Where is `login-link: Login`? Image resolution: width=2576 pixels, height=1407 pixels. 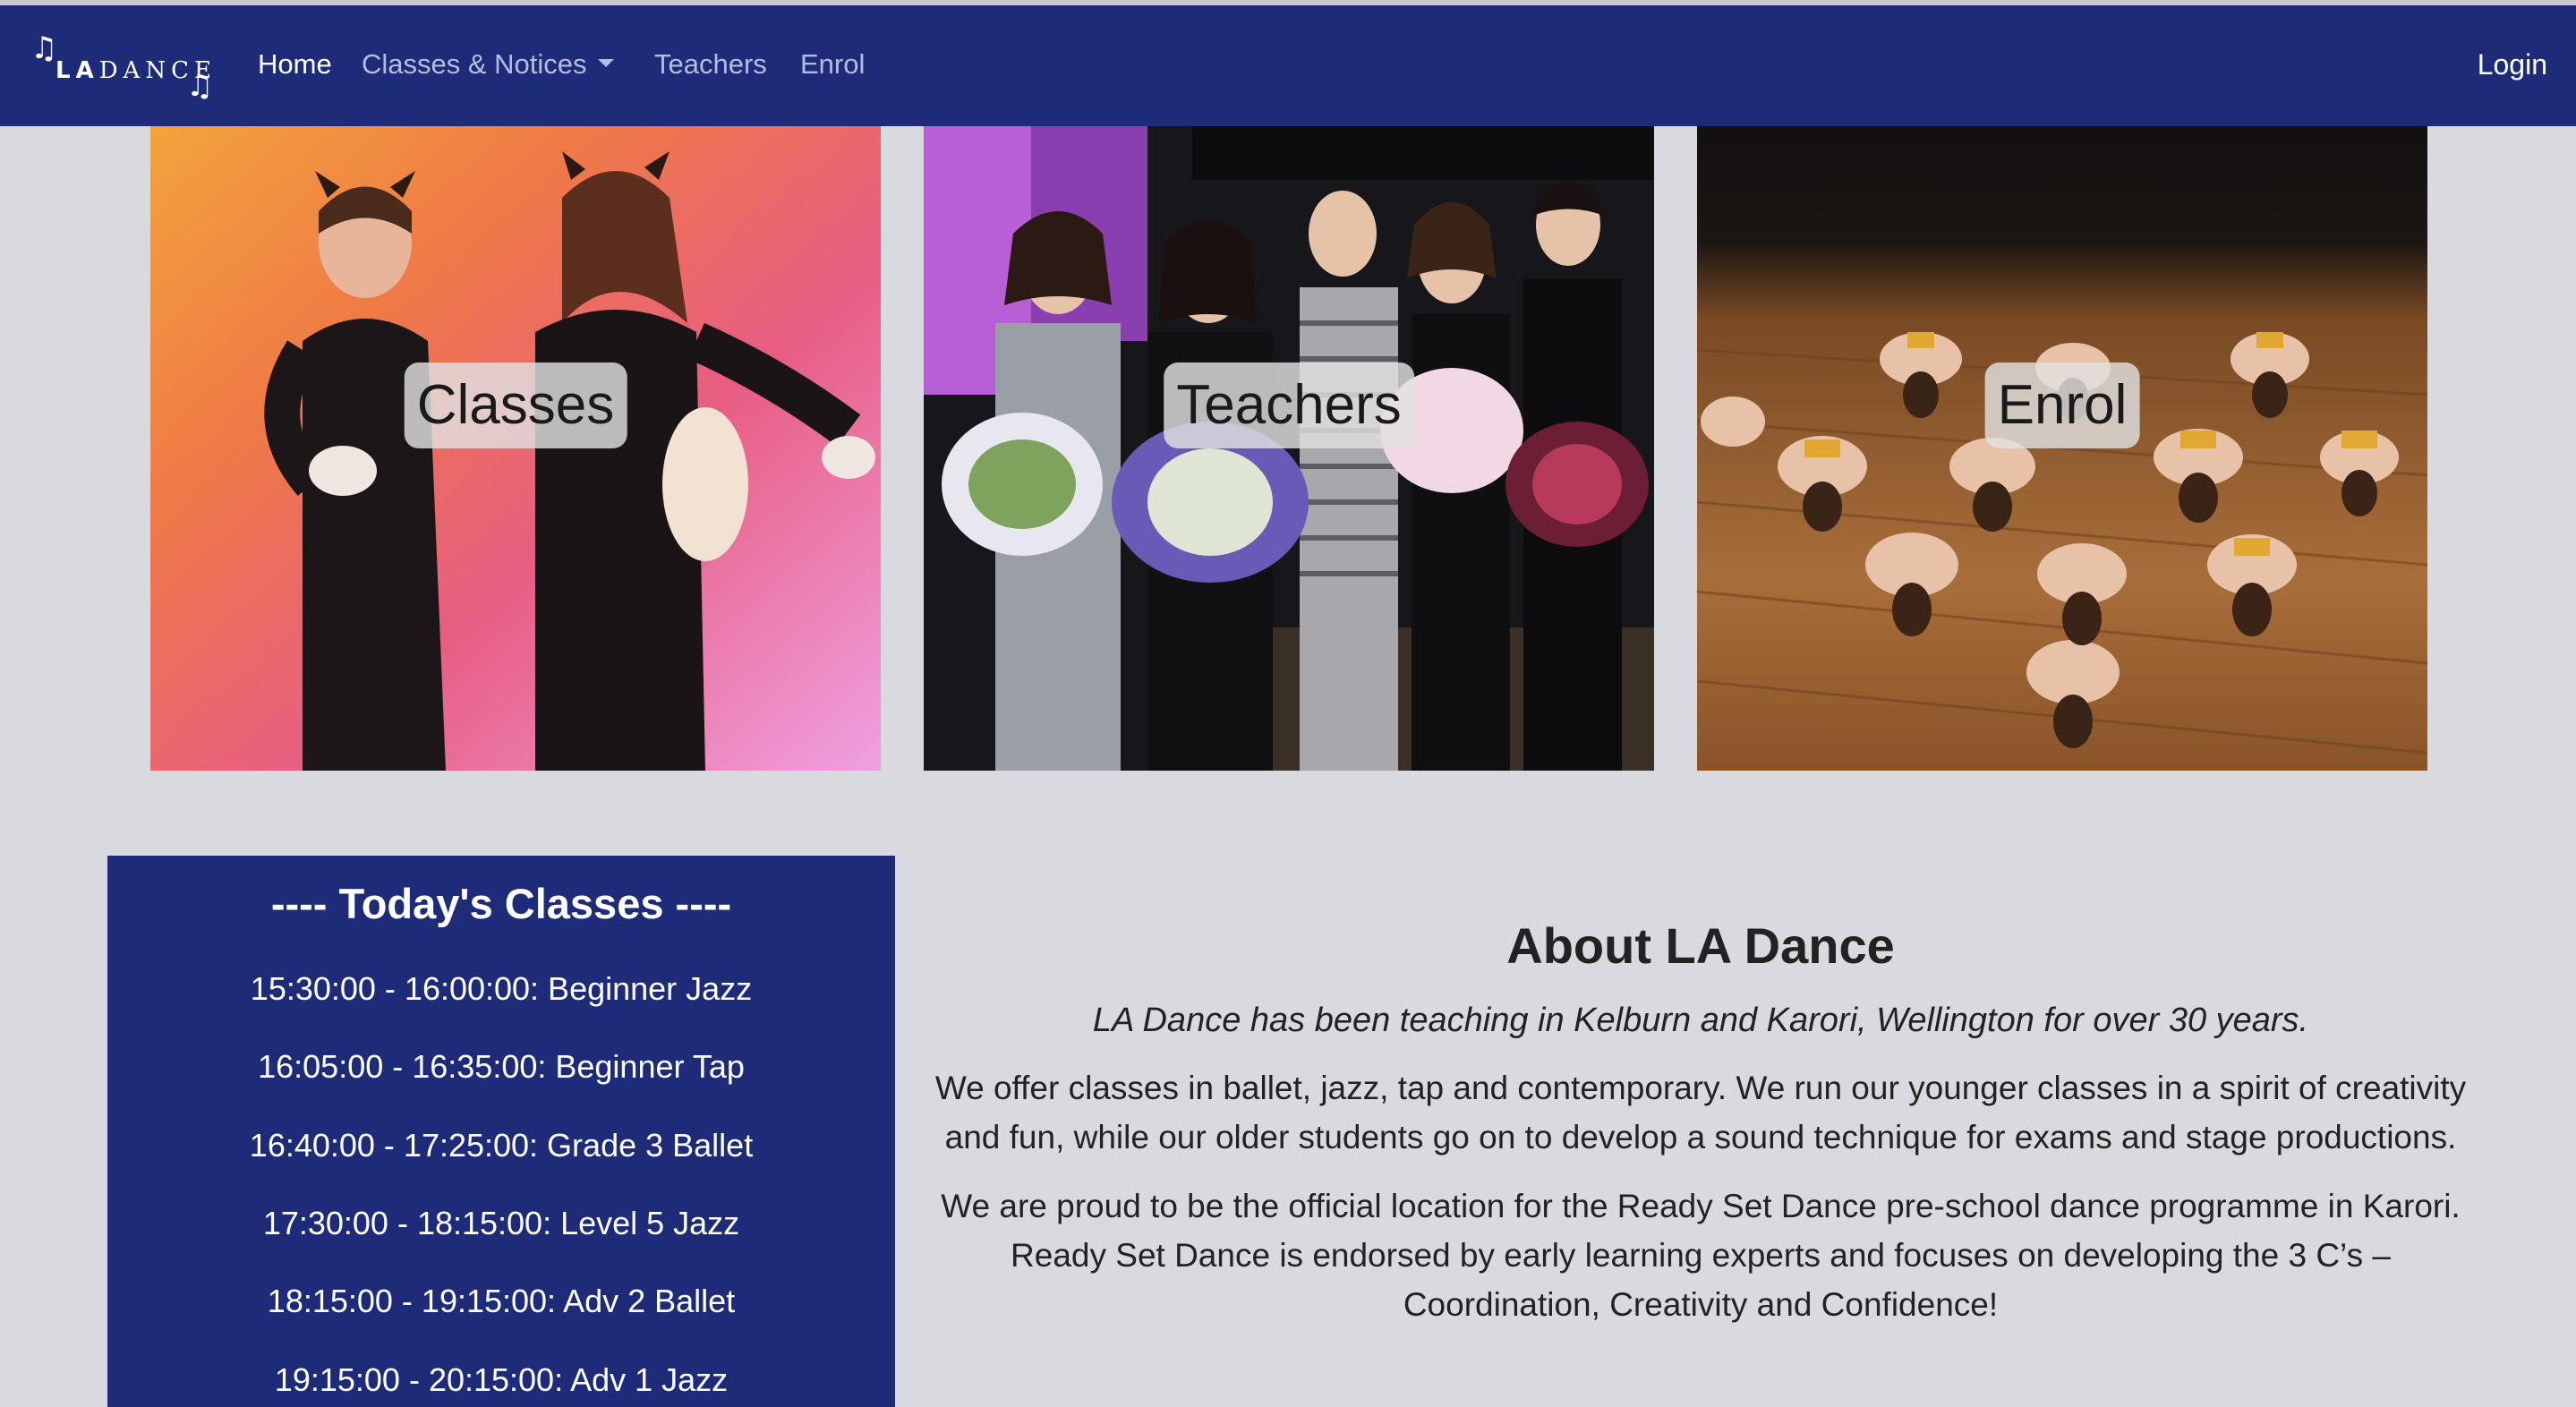 login-link: Login is located at coordinates (2512, 64).